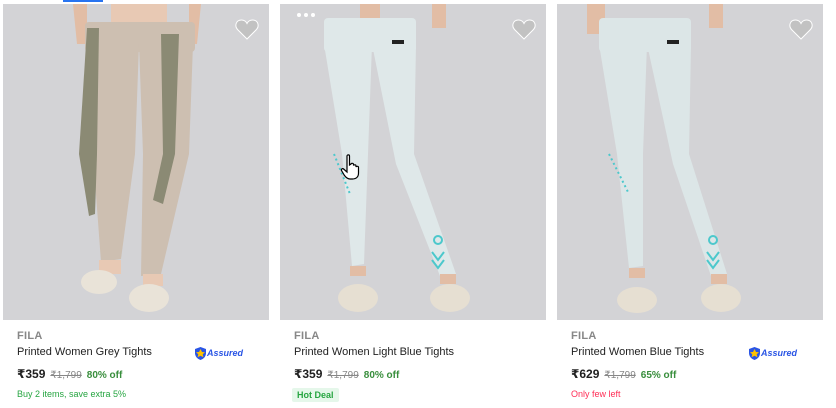 The image size is (836, 408). What do you see at coordinates (585, 374) in the screenshot?
I see `selling-price: ₹629` at bounding box center [585, 374].